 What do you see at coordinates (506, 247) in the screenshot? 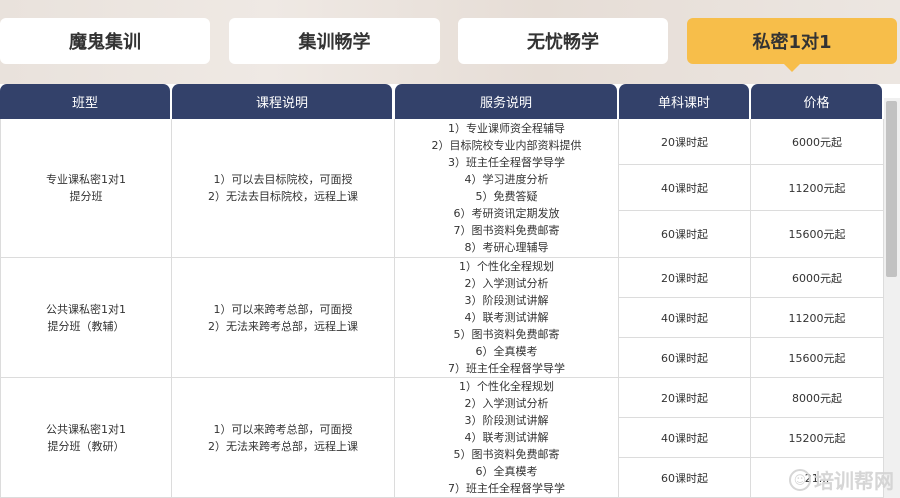
I see `service-line: 8）考研心理辅导` at bounding box center [506, 247].